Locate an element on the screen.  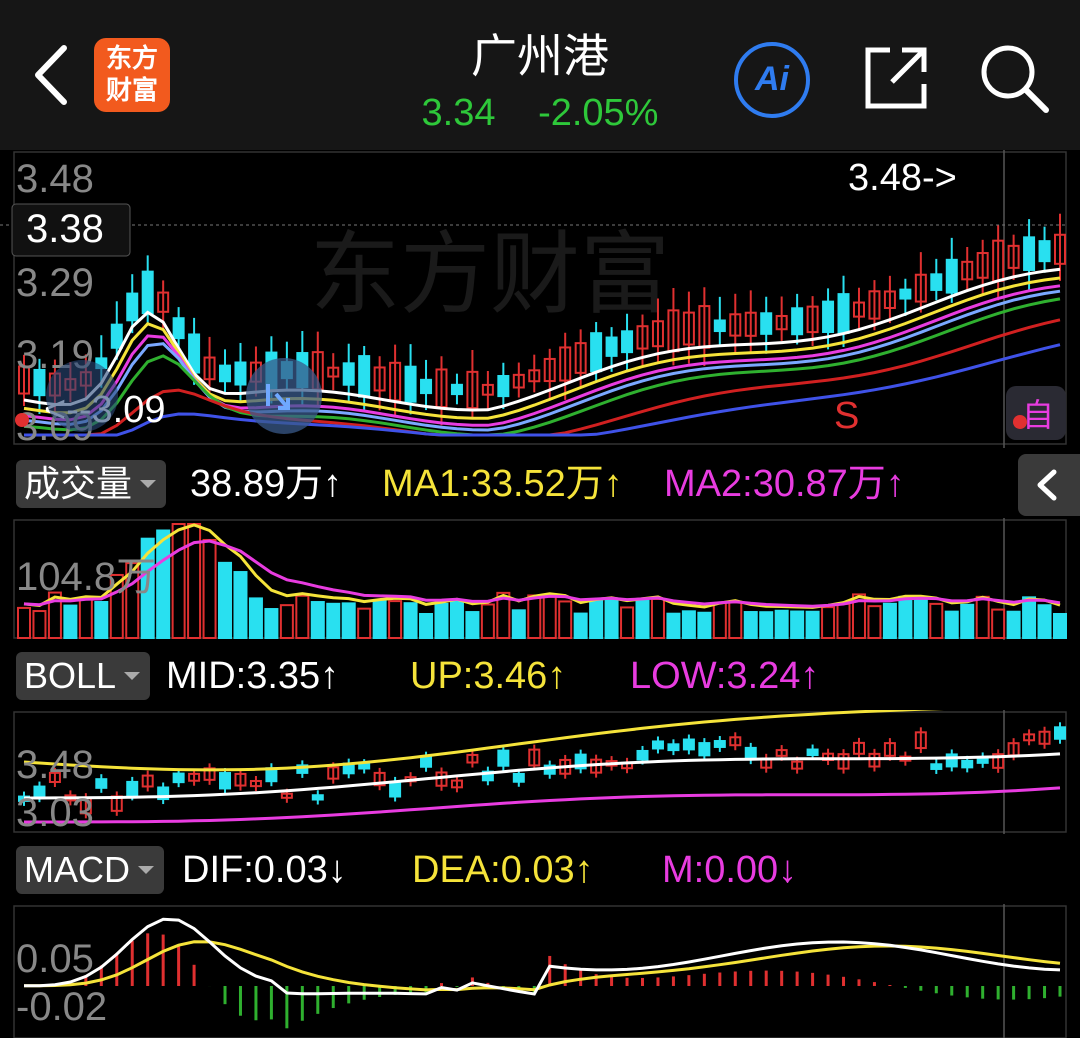
price-label-mid1: 3.29 is located at coordinates (55, 283).